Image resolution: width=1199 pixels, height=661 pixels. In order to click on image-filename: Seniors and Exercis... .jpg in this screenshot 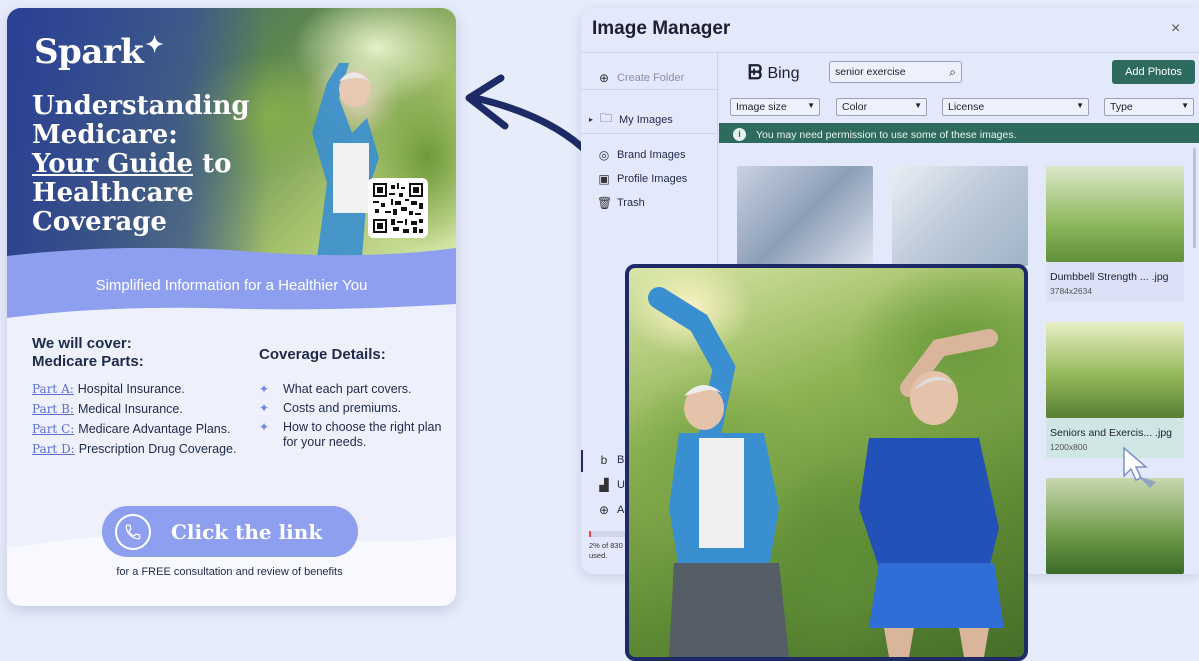, I will do `click(1111, 433)`.